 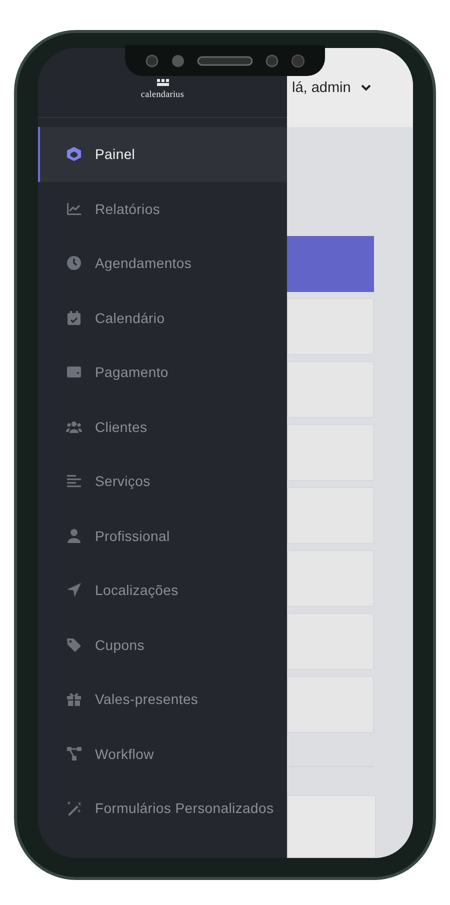 I want to click on wallet-icon, so click(x=74, y=372).